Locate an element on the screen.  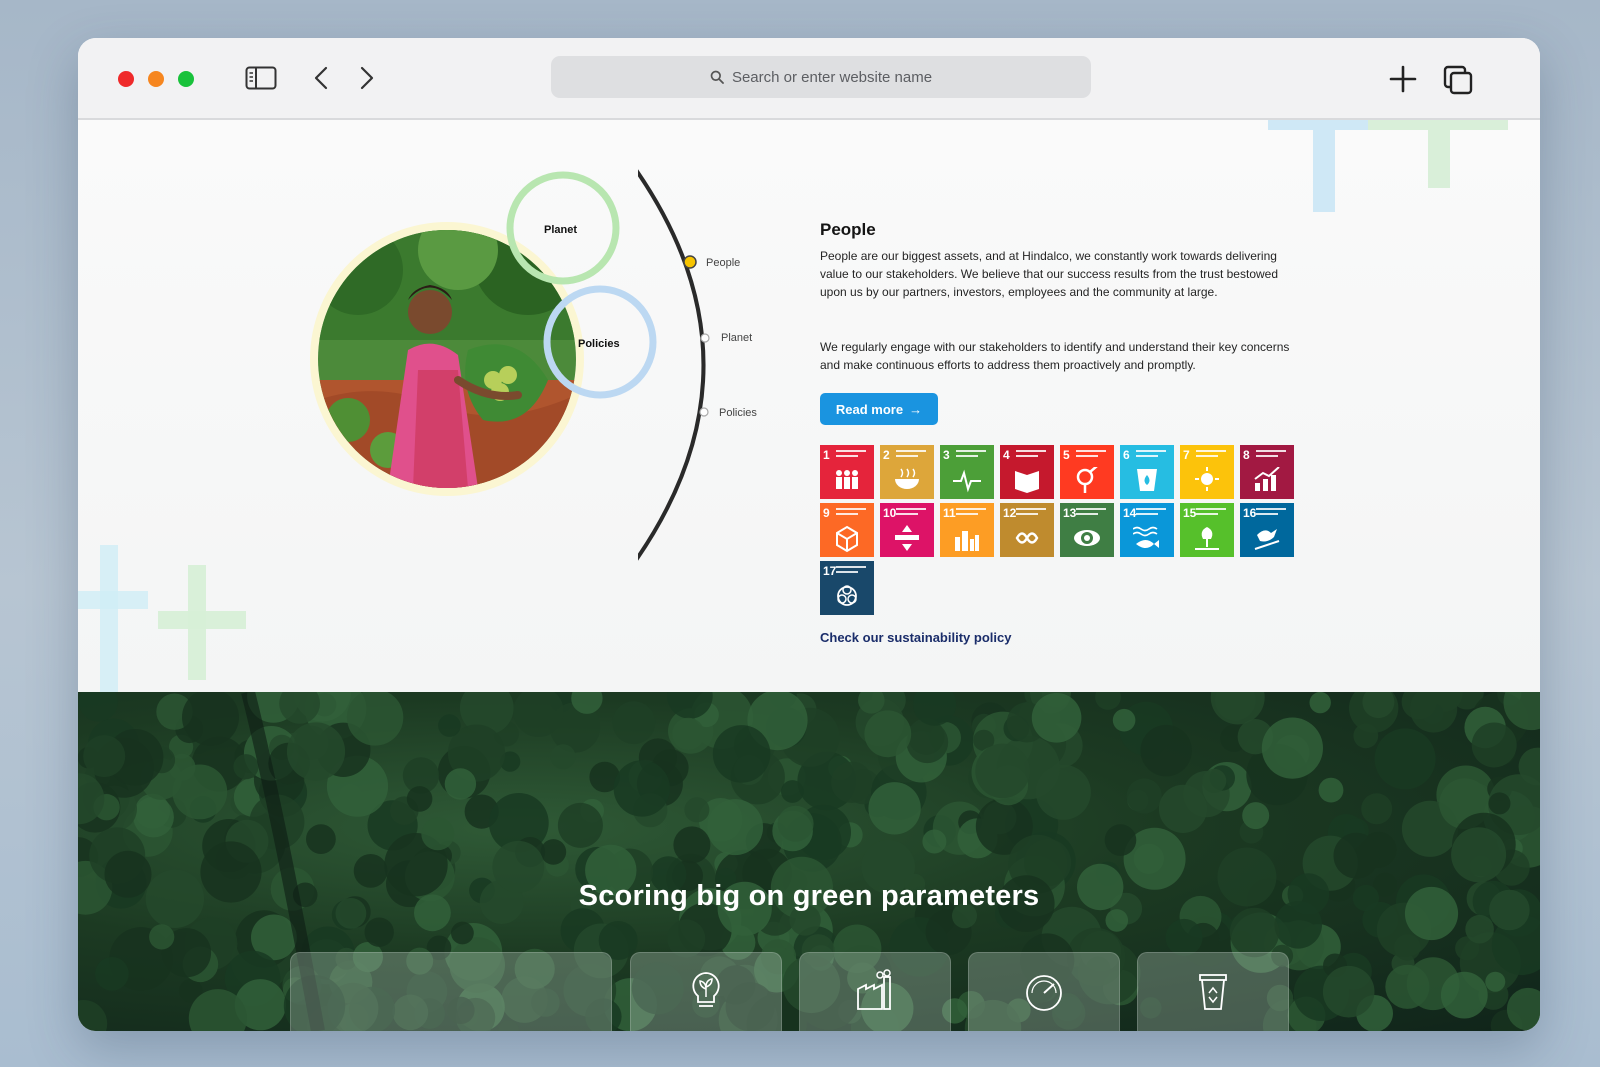
ring-label-planet: Planet is located at coordinates (560, 230).